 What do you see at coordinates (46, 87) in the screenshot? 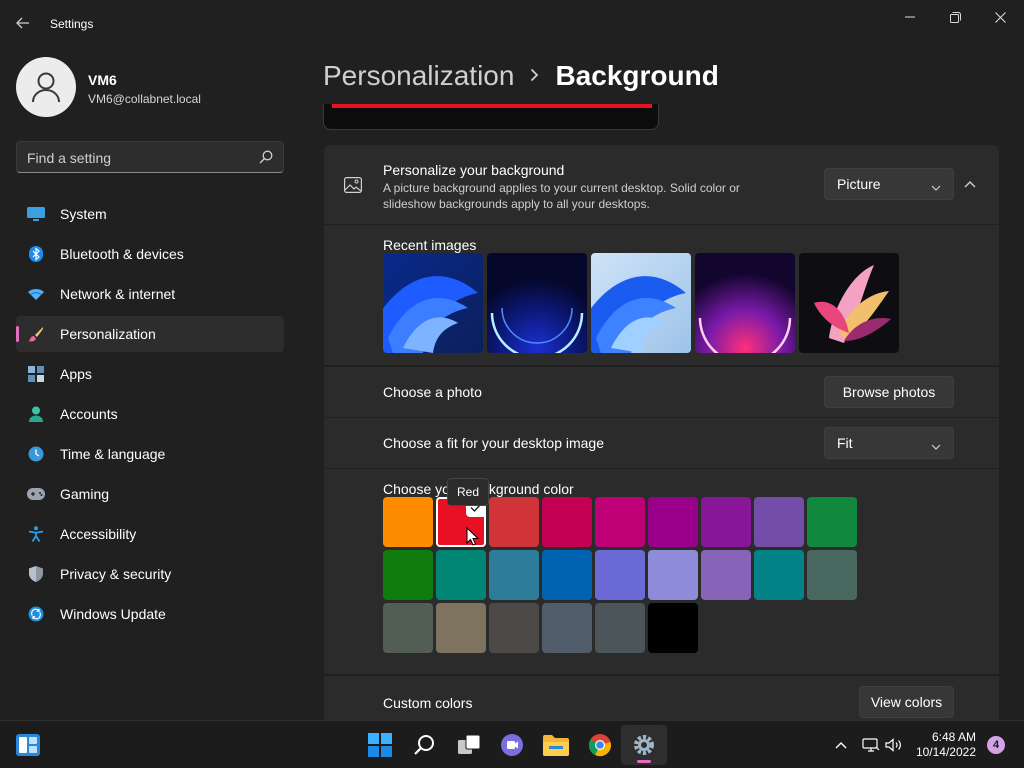
I see `person-icon` at bounding box center [46, 87].